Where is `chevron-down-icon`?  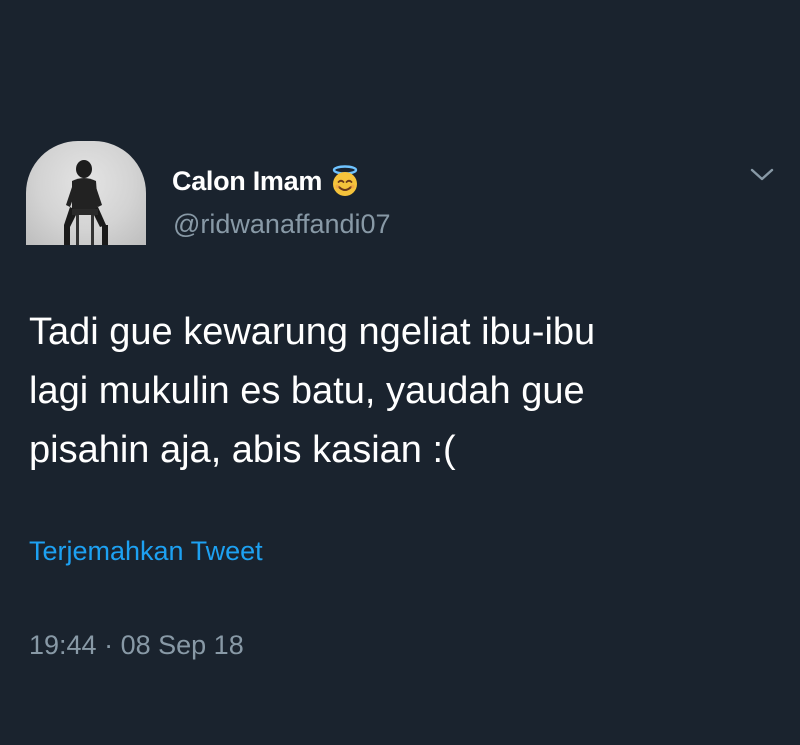
chevron-down-icon is located at coordinates (762, 175).